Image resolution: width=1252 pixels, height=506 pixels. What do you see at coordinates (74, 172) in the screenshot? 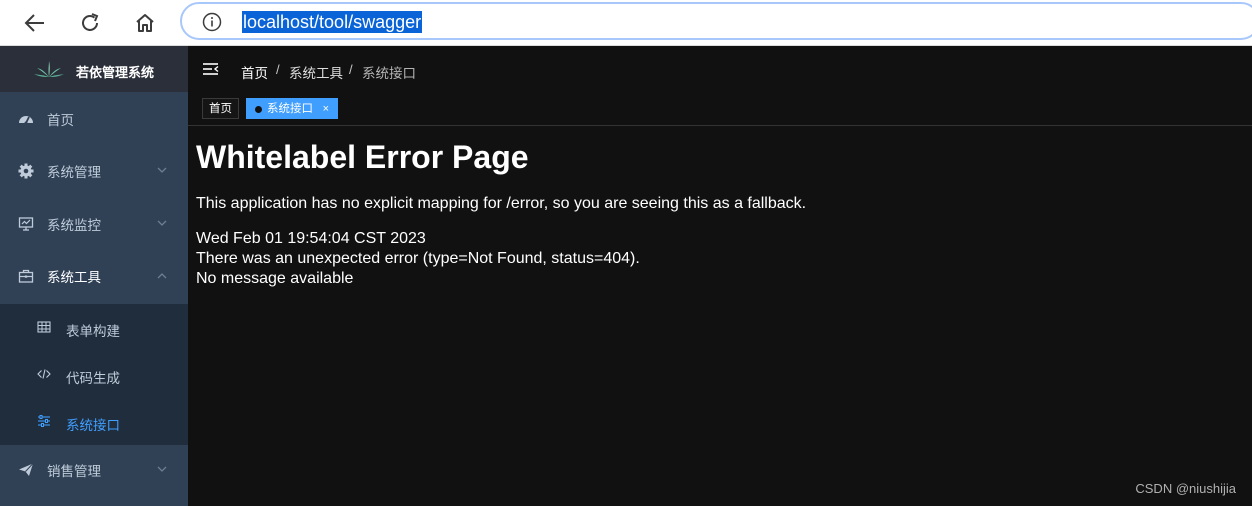
I see `sidebar-item-label: 系统管理` at bounding box center [74, 172].